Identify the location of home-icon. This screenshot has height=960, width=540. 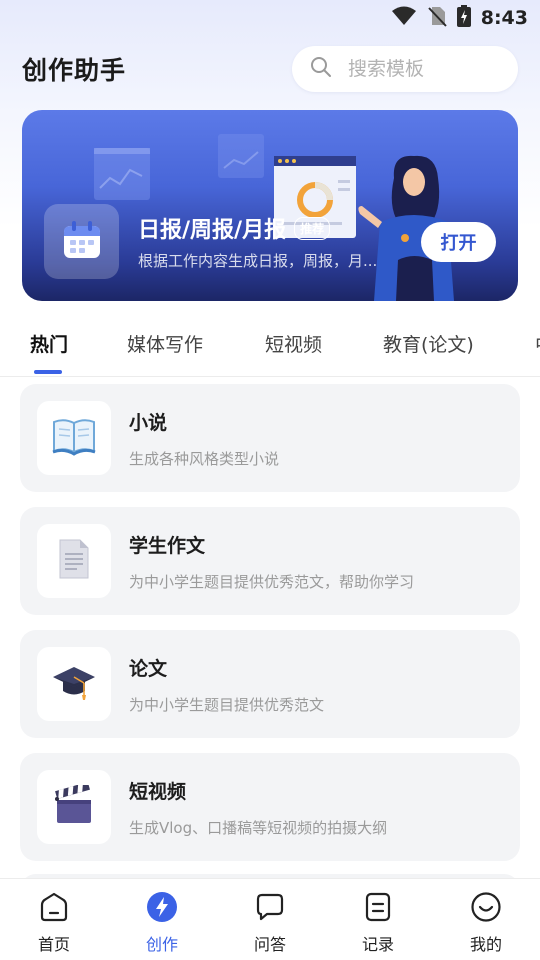
(54, 909).